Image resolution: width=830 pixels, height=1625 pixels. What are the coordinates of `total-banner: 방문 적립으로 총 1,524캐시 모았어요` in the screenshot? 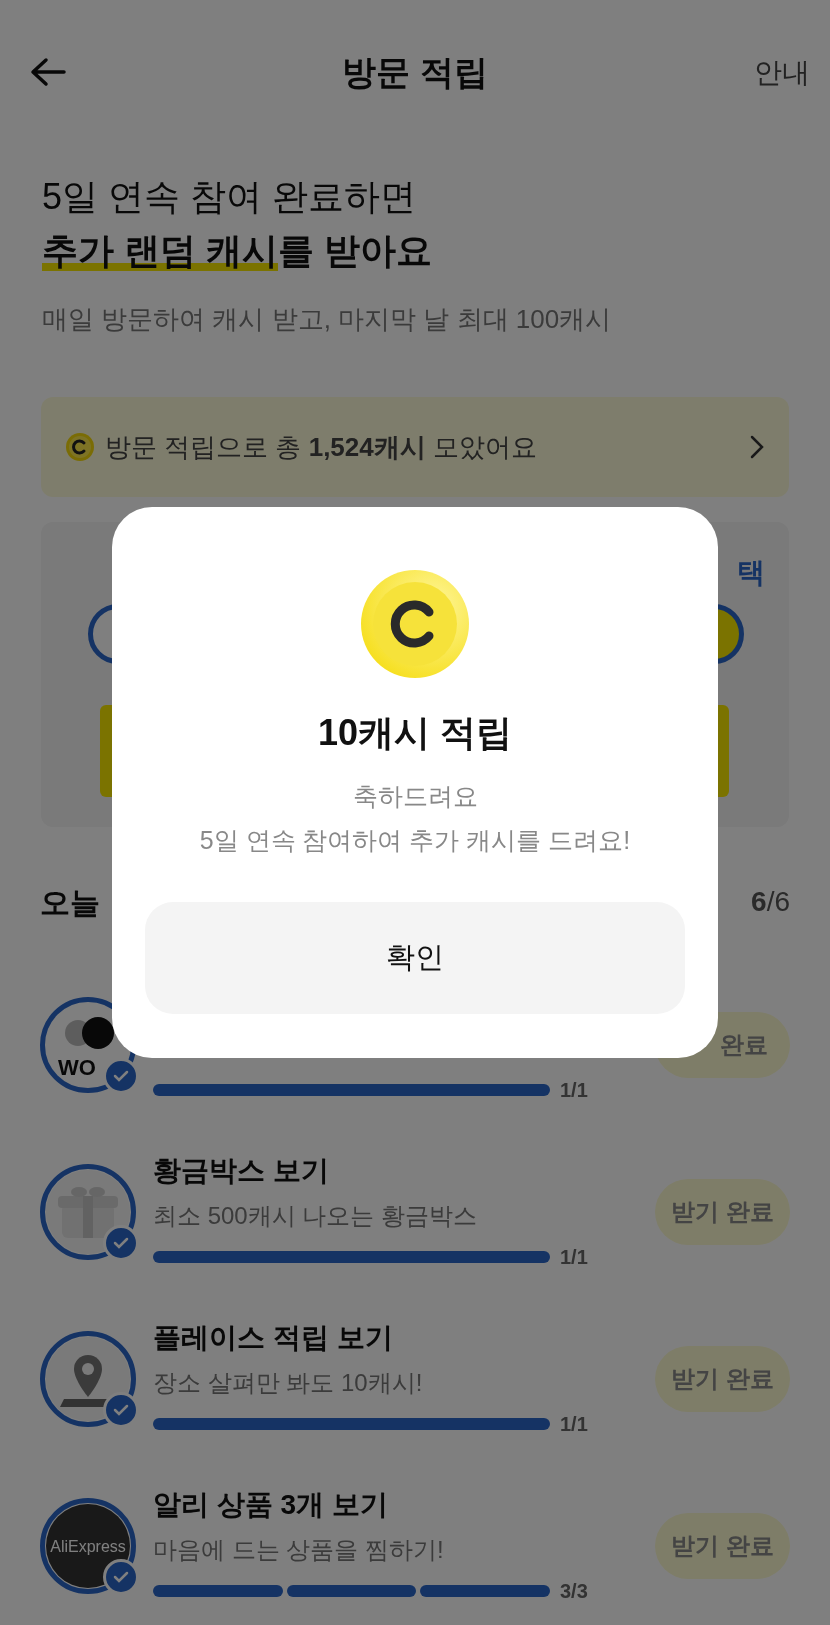 It's located at (415, 447).